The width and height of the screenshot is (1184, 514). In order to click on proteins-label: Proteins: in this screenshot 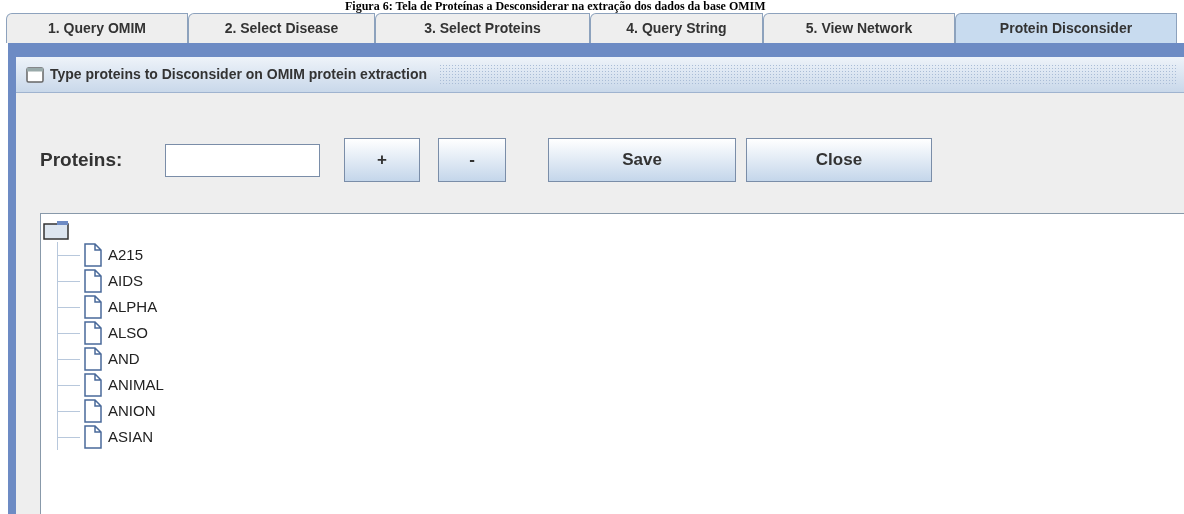, I will do `click(82, 159)`.